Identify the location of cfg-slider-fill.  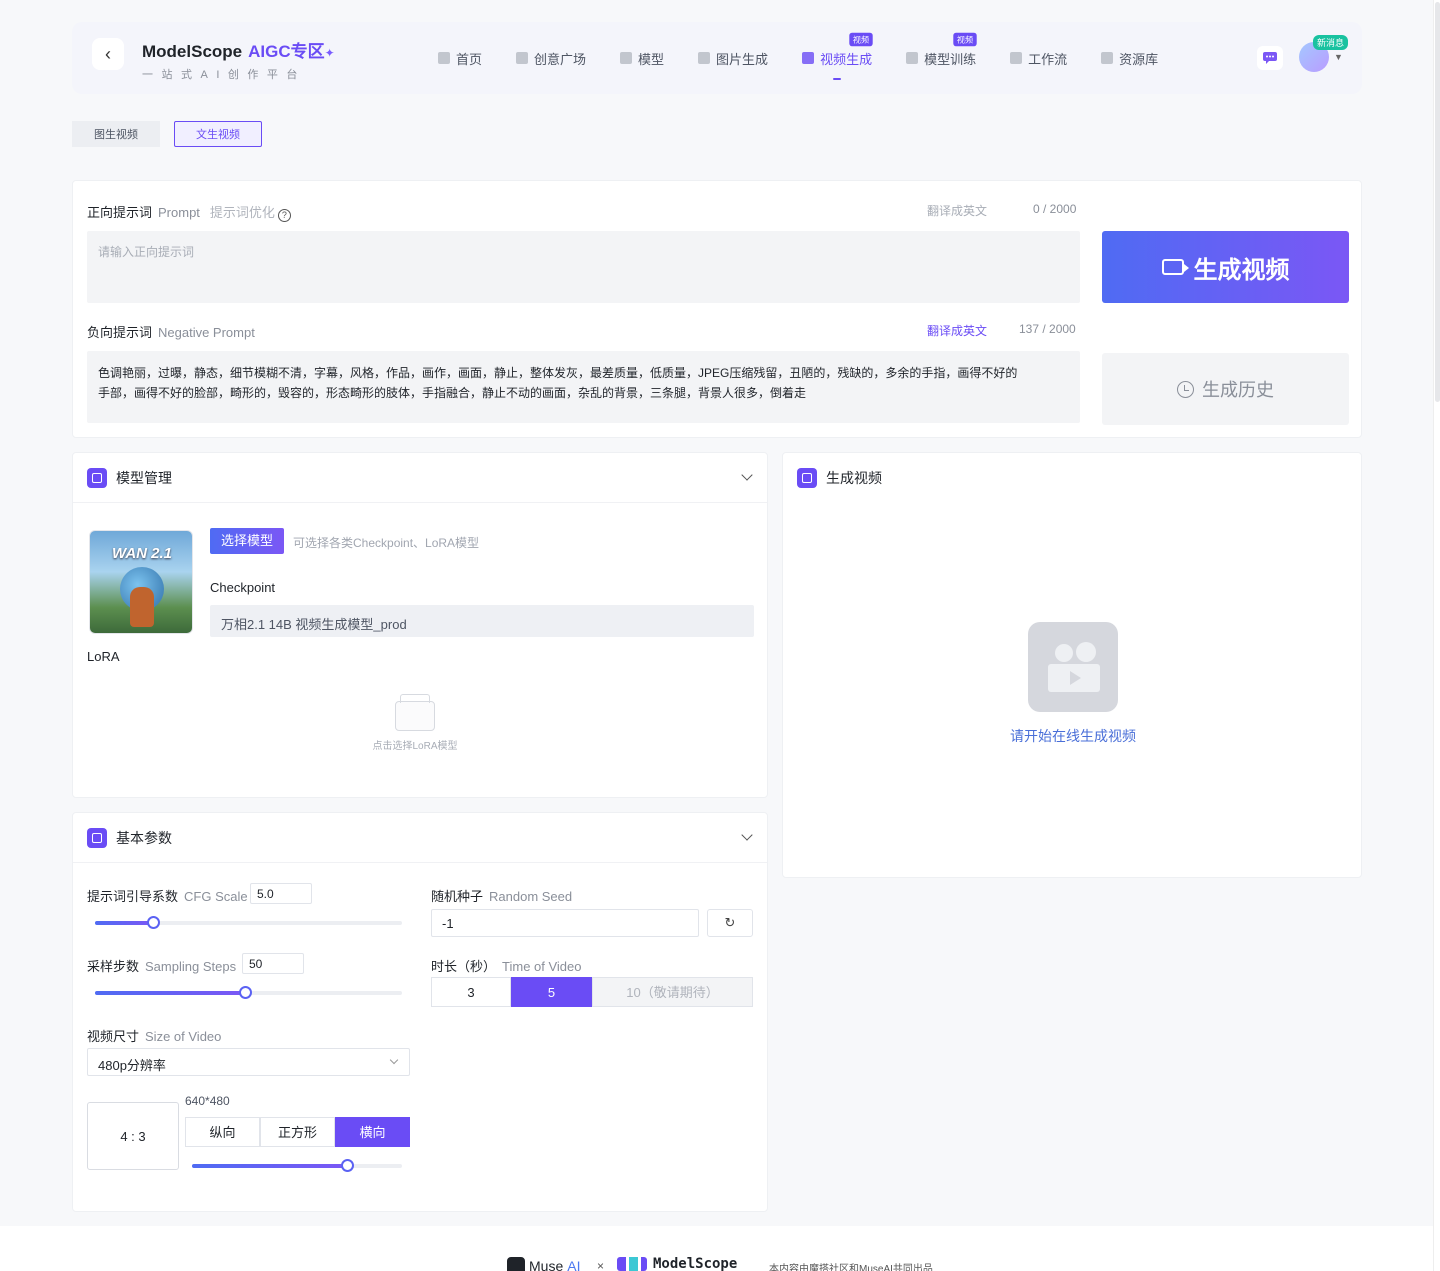
(124, 923).